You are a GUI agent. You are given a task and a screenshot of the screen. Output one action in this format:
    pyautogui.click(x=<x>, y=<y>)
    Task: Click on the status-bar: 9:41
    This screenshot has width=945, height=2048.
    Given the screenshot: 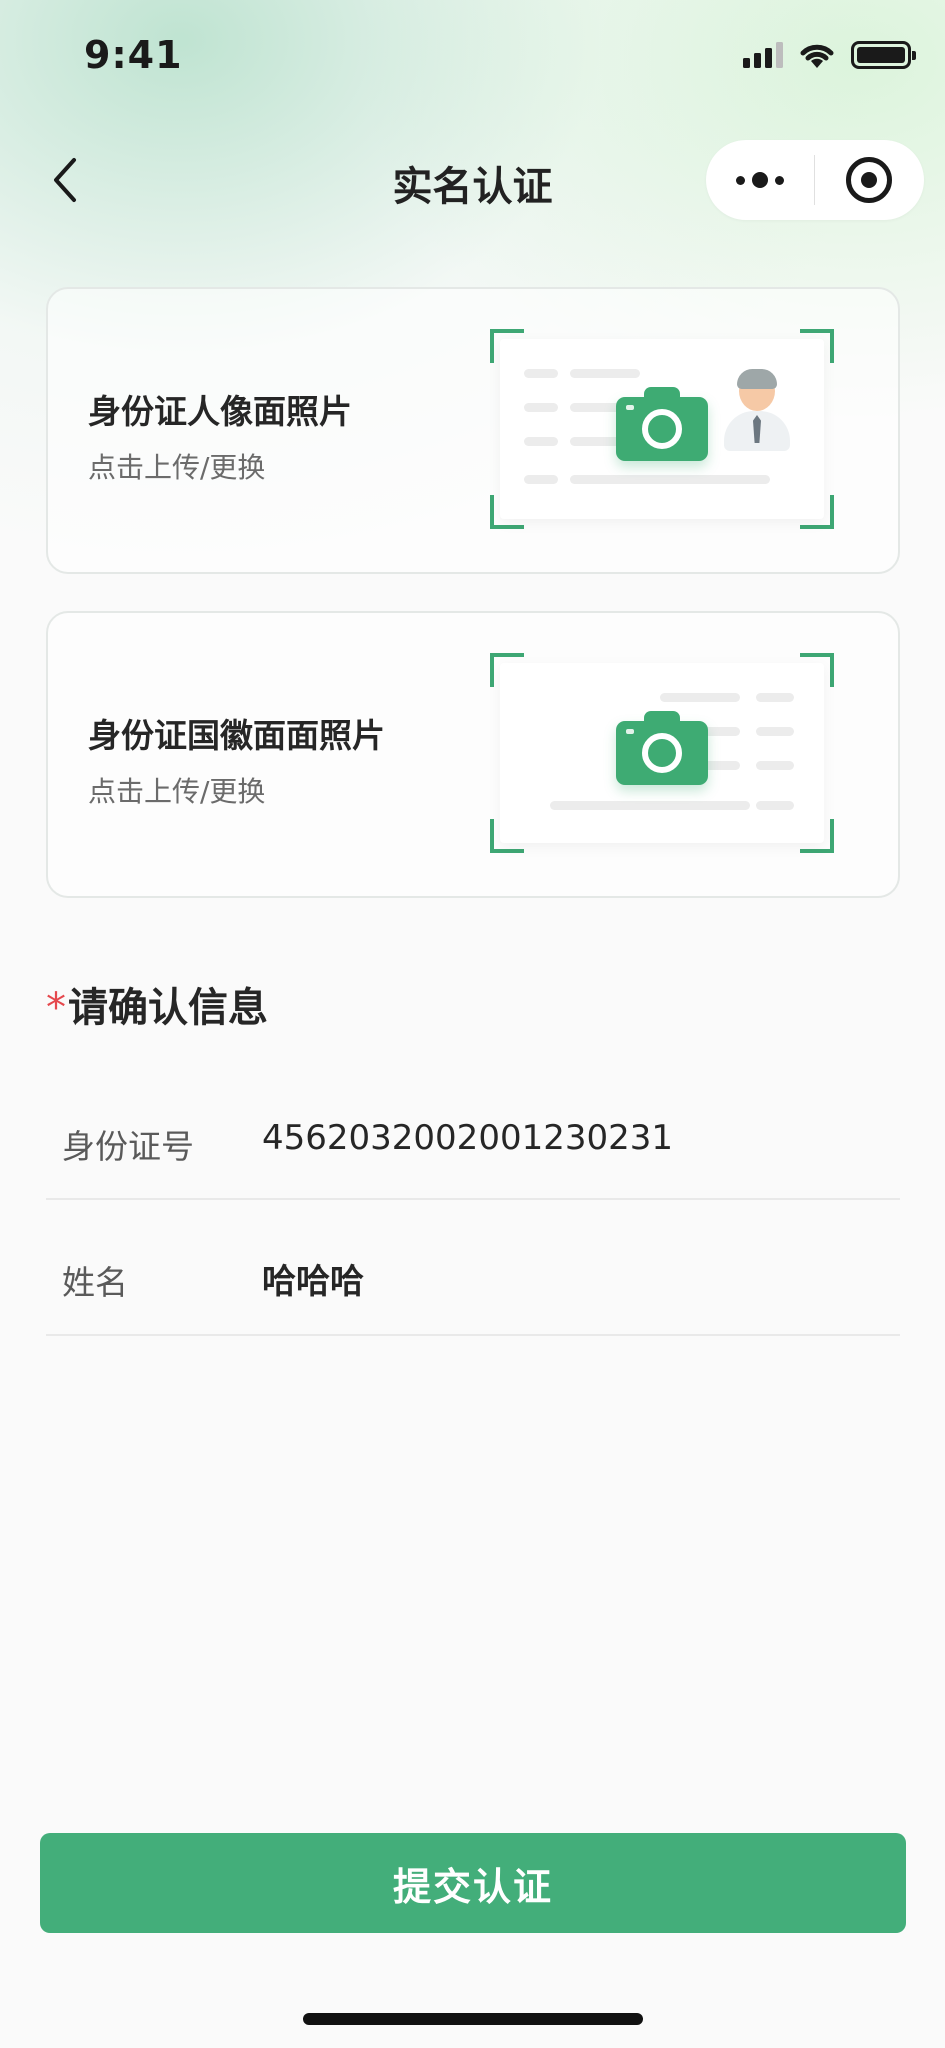 What is the action you would take?
    pyautogui.click(x=472, y=57)
    